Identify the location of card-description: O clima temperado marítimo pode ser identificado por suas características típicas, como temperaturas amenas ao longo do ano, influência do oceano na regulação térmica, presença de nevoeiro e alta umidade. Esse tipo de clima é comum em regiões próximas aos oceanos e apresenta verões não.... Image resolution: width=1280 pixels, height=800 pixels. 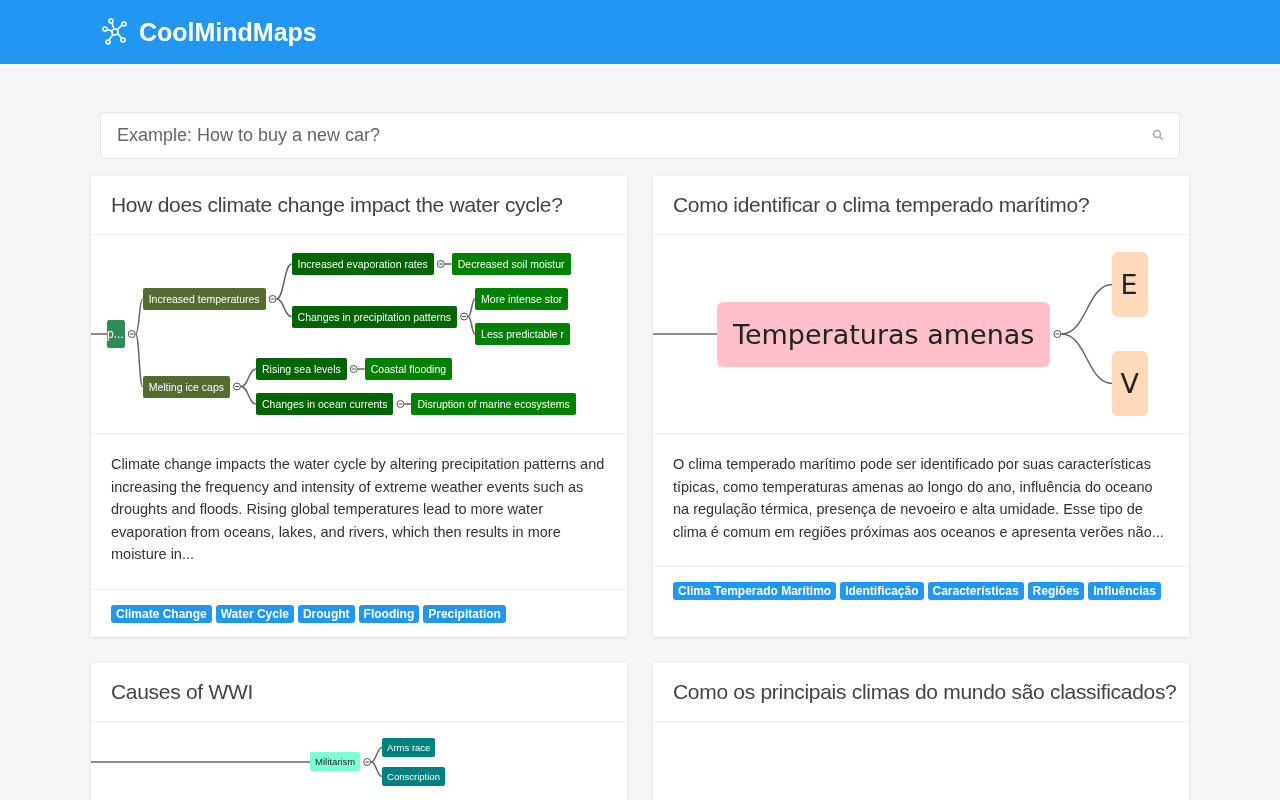
(921, 501).